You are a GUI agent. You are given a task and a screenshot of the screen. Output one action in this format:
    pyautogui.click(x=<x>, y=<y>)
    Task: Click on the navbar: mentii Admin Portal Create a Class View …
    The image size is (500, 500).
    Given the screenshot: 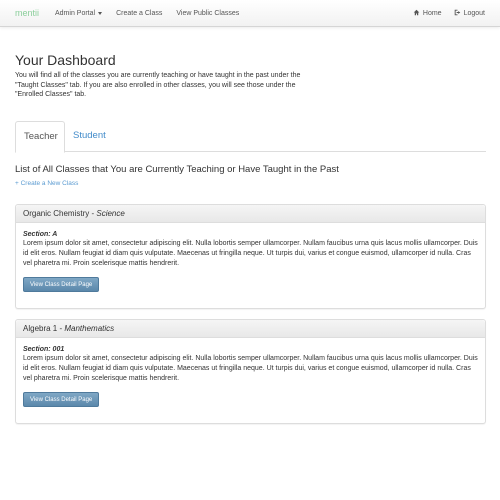 What is the action you would take?
    pyautogui.click(x=250, y=13)
    